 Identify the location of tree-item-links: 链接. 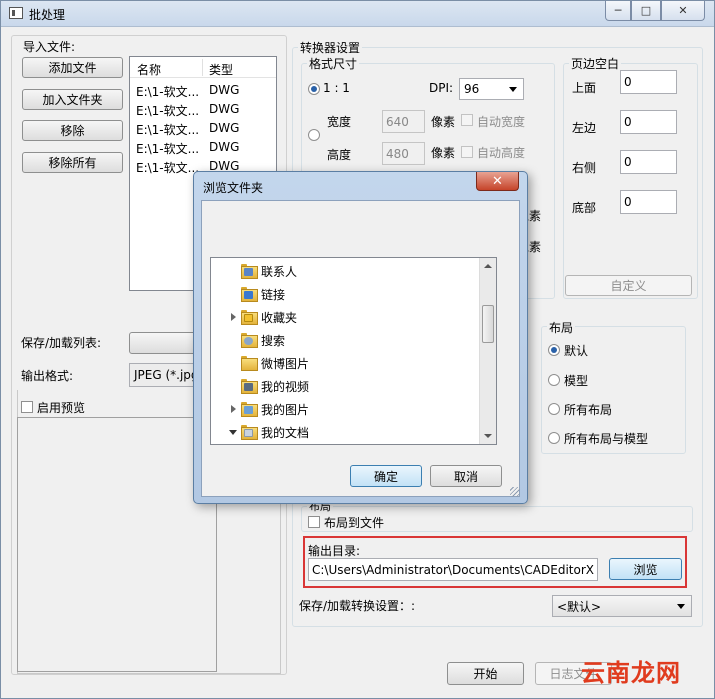
(346, 294).